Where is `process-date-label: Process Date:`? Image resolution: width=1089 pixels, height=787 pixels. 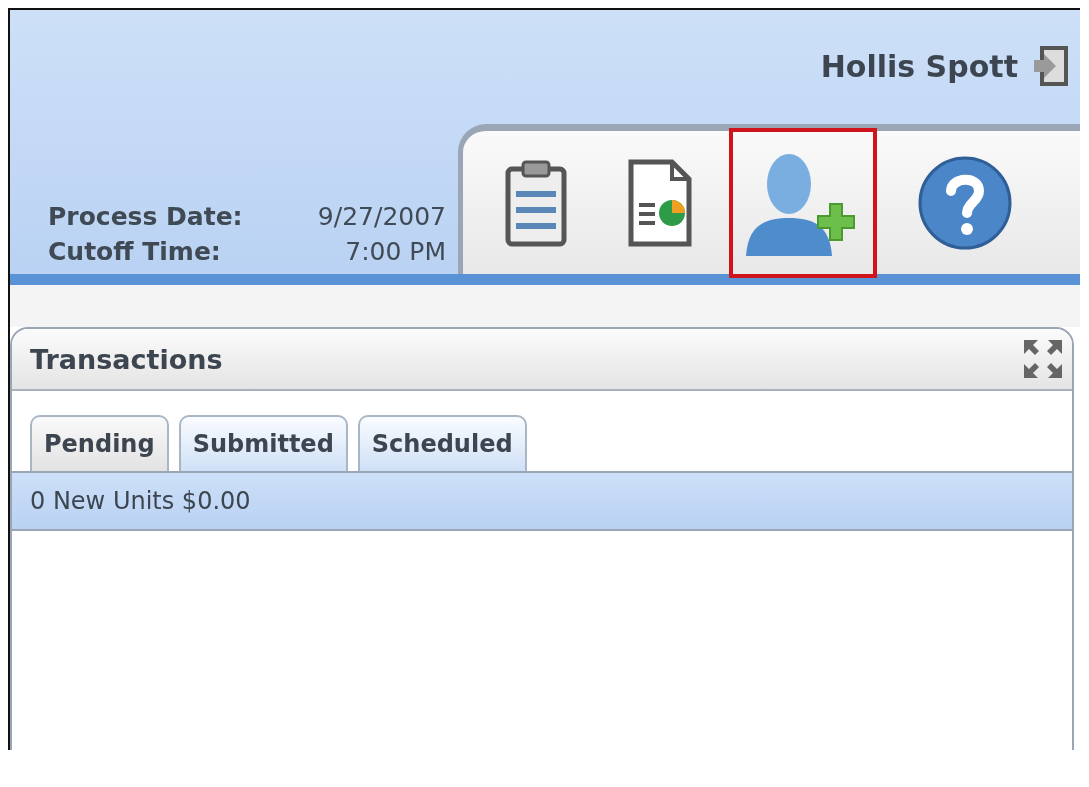 process-date-label: Process Date: is located at coordinates (145, 216).